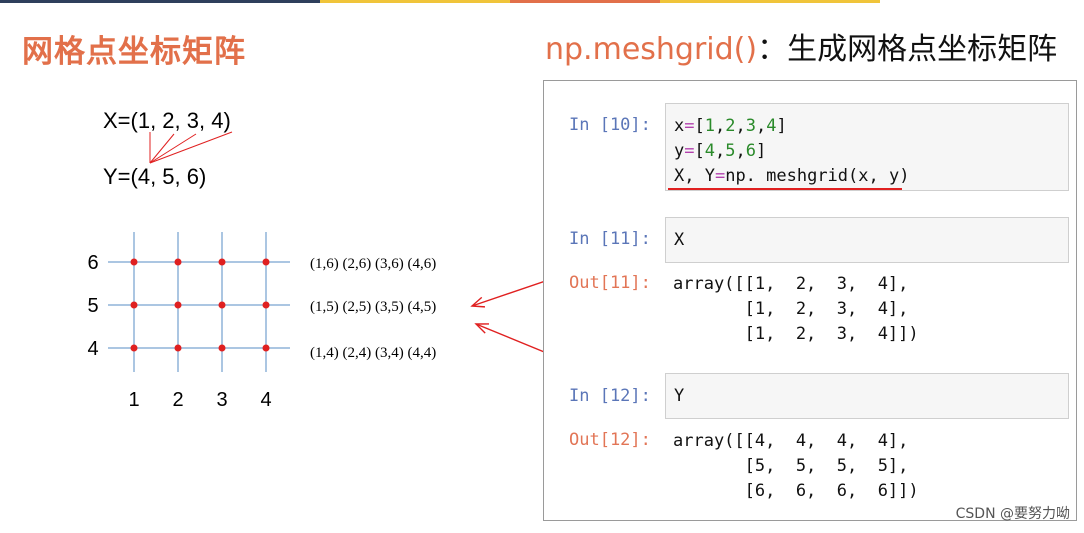  I want to click on right-title: np.meshgrid()：生成网格点坐标矩阵, so click(801, 46).